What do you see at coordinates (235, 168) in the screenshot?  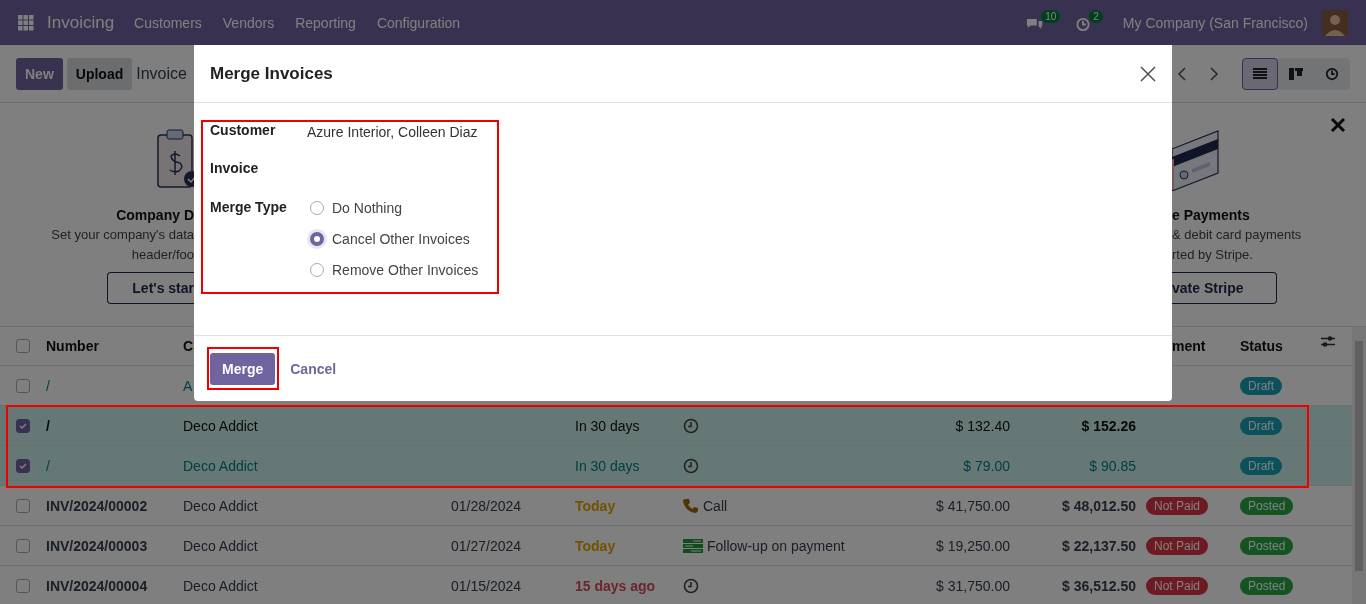 I see `field-label: Invoice` at bounding box center [235, 168].